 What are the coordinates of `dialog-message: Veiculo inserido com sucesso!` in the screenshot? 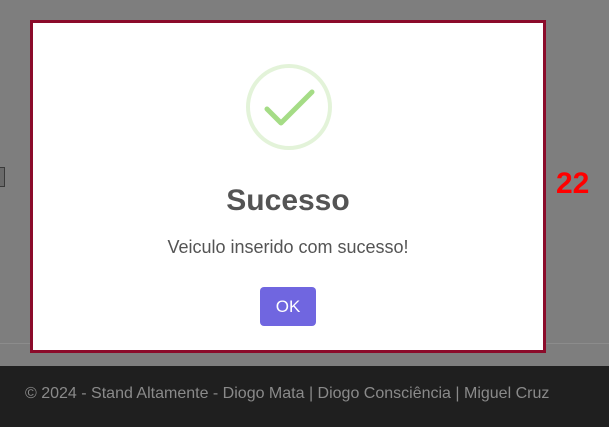 It's located at (288, 247).